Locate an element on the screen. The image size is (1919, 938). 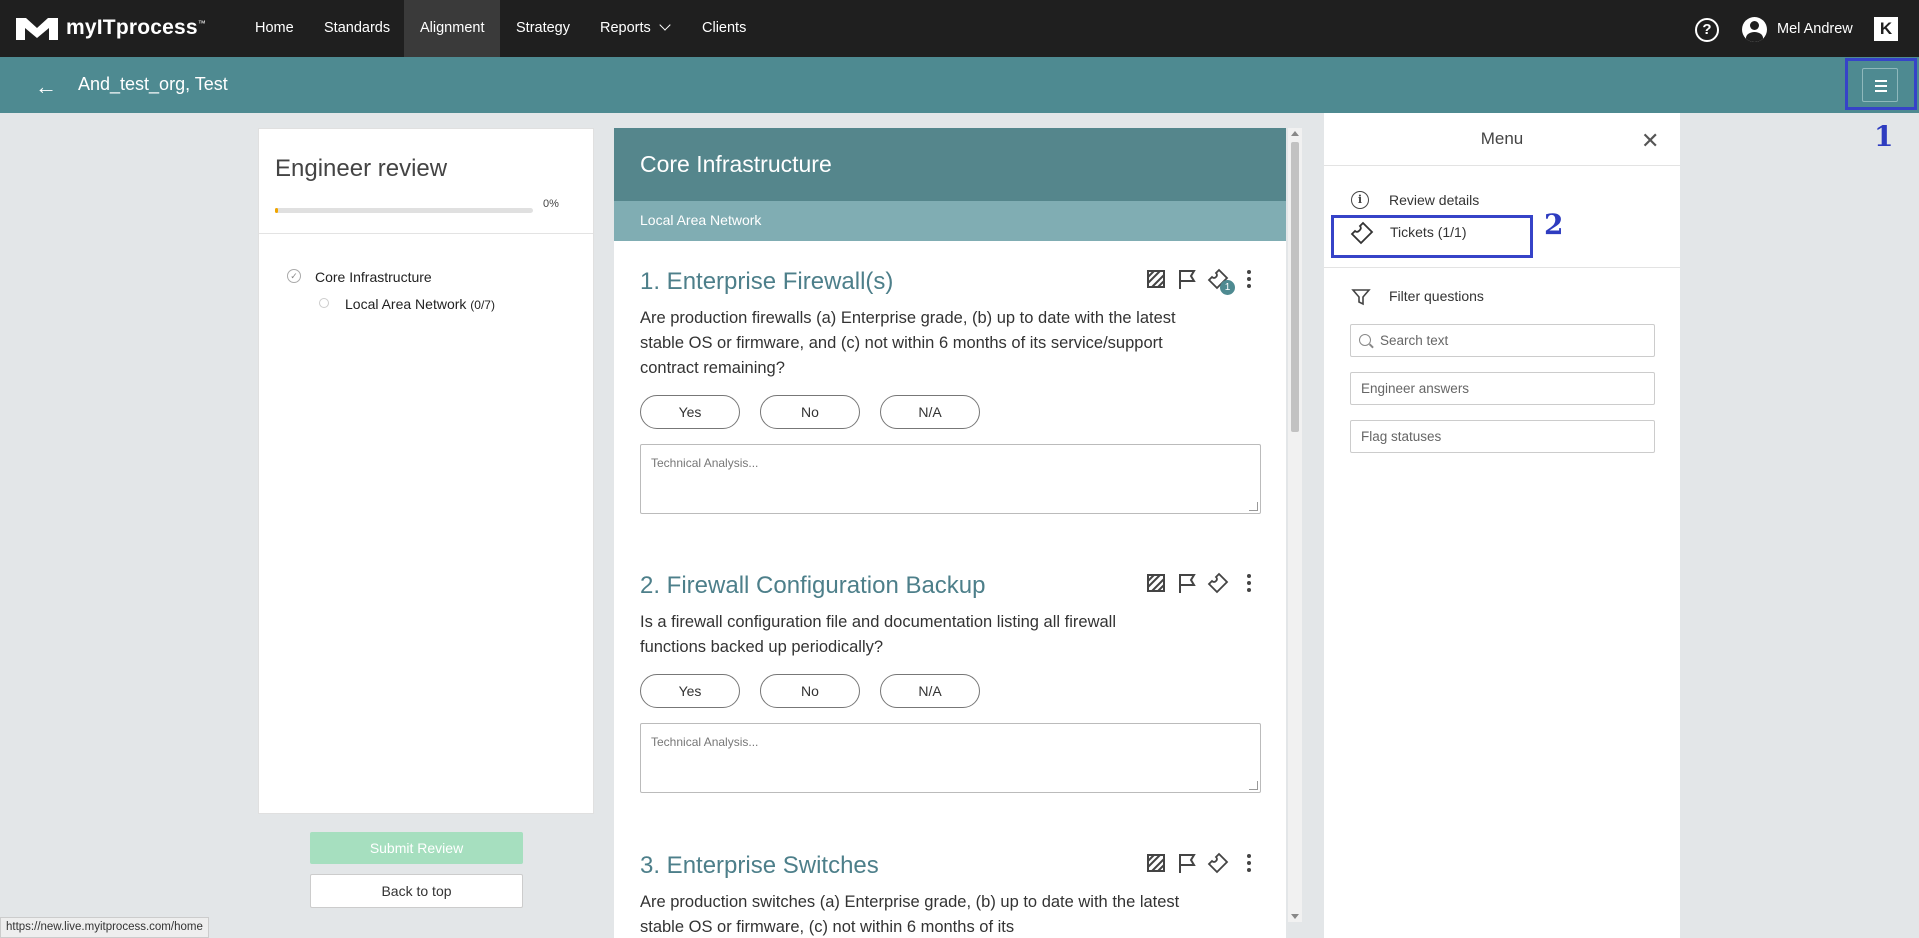
nav-clients: Clients is located at coordinates (724, 28).